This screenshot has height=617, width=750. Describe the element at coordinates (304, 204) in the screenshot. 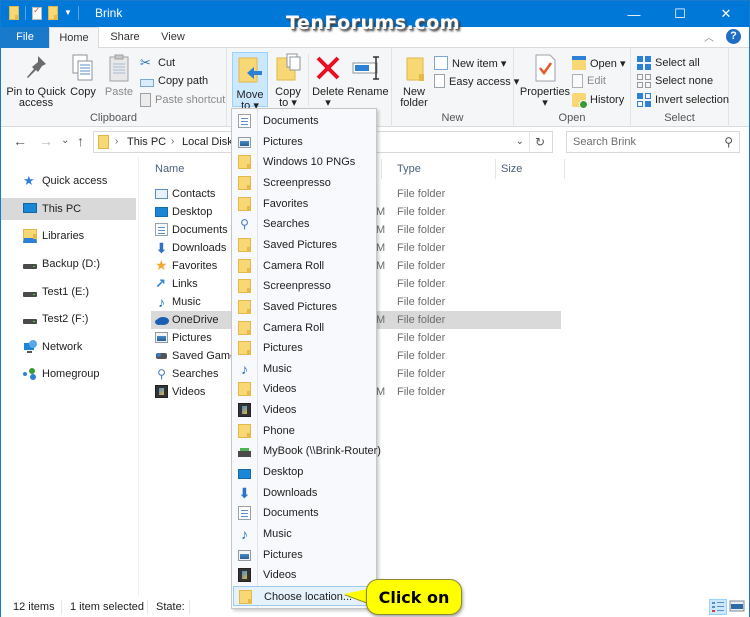

I see `menu-item: Favorites` at that location.